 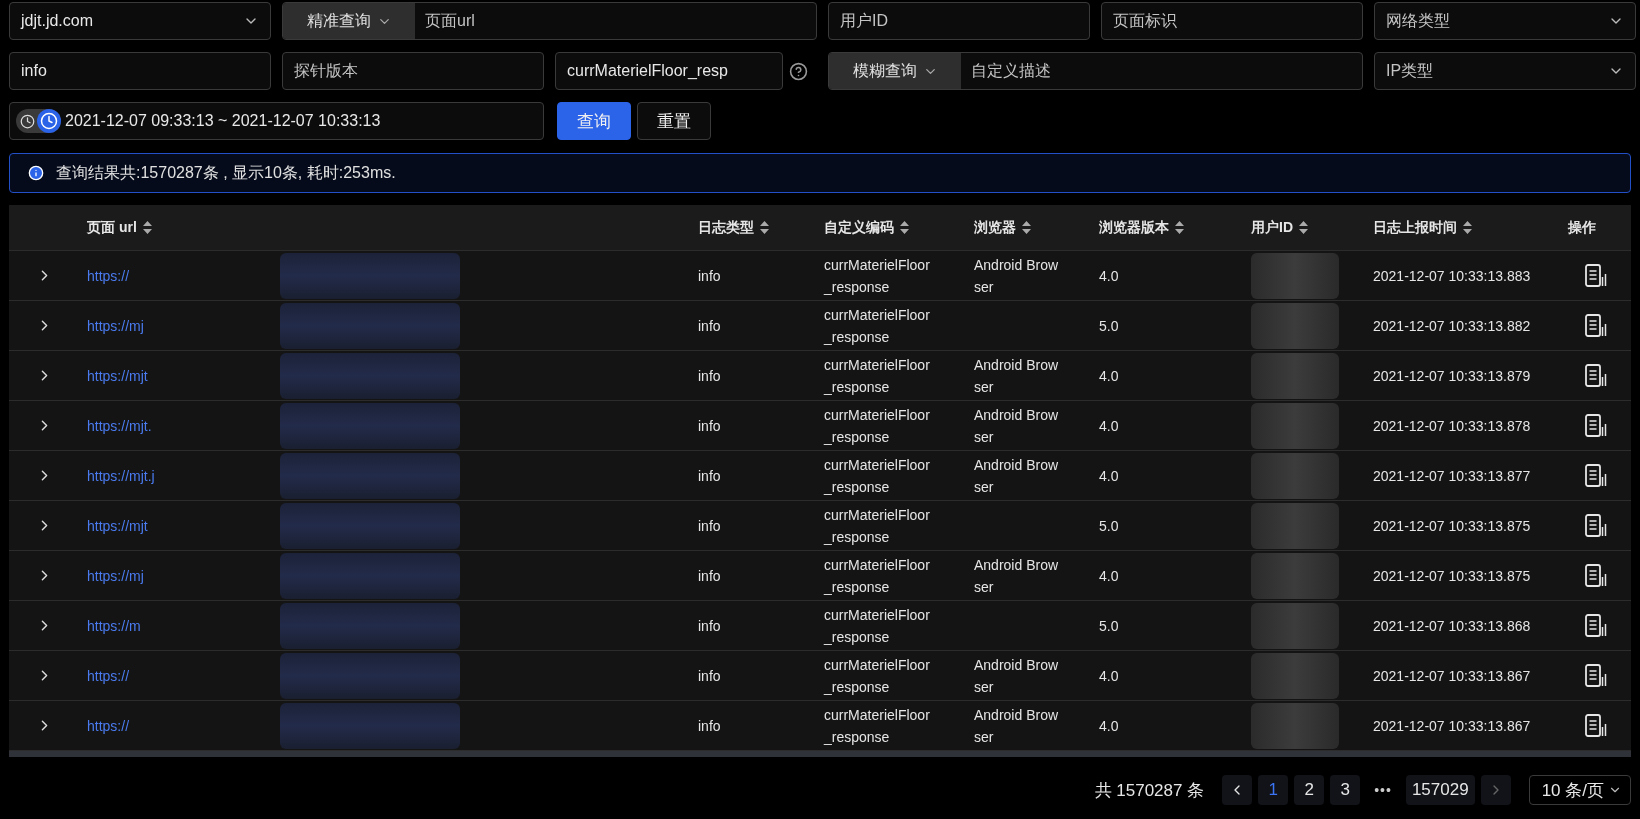 I want to click on column-header: 用户ID, so click(x=1304, y=227).